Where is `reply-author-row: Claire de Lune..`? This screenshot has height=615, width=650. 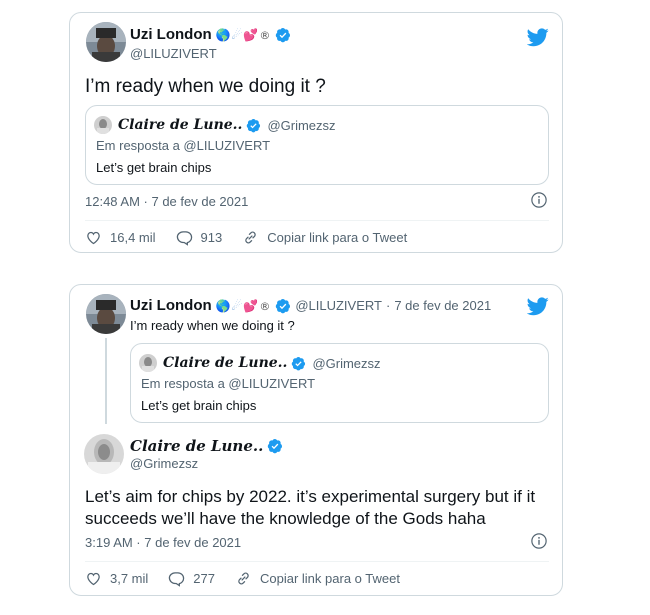 reply-author-row: Claire de Lune.. is located at coordinates (206, 446).